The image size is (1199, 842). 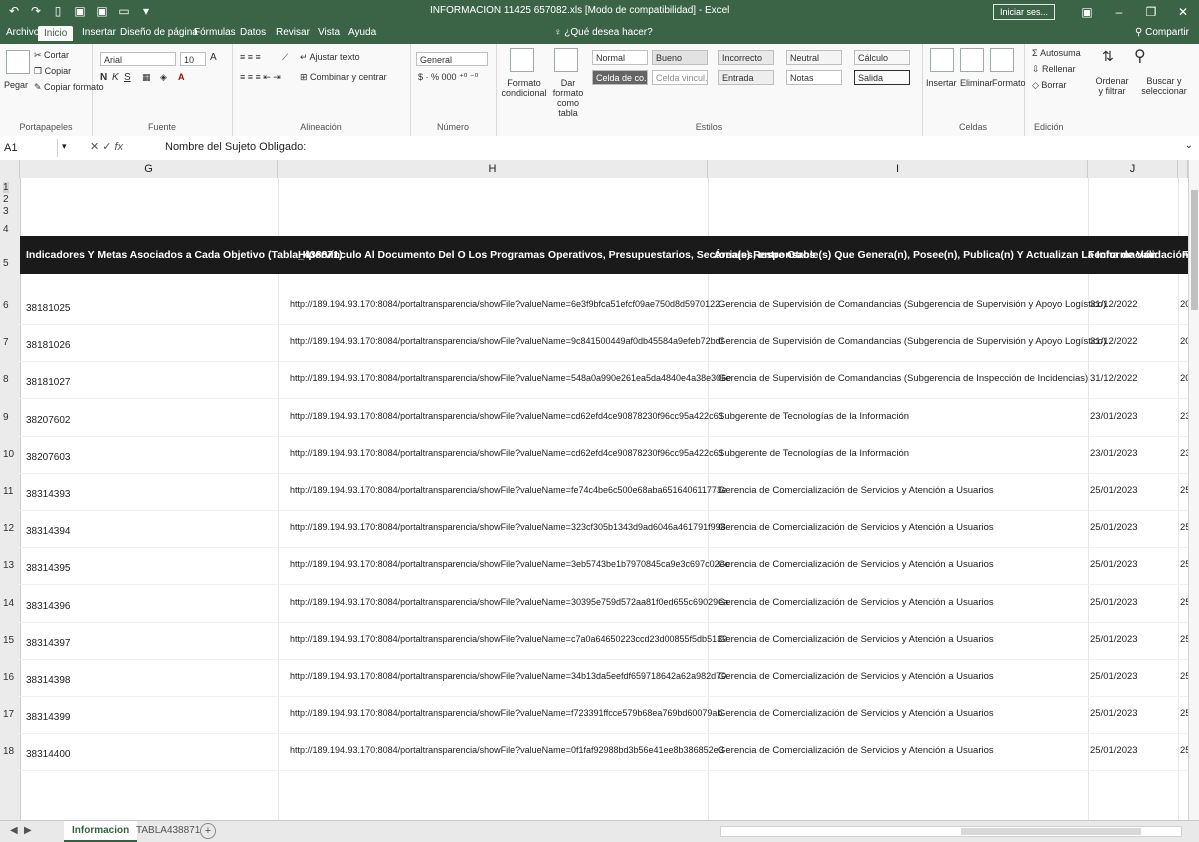 What do you see at coordinates (80, 11) in the screenshot?
I see `save-icon: ▣` at bounding box center [80, 11].